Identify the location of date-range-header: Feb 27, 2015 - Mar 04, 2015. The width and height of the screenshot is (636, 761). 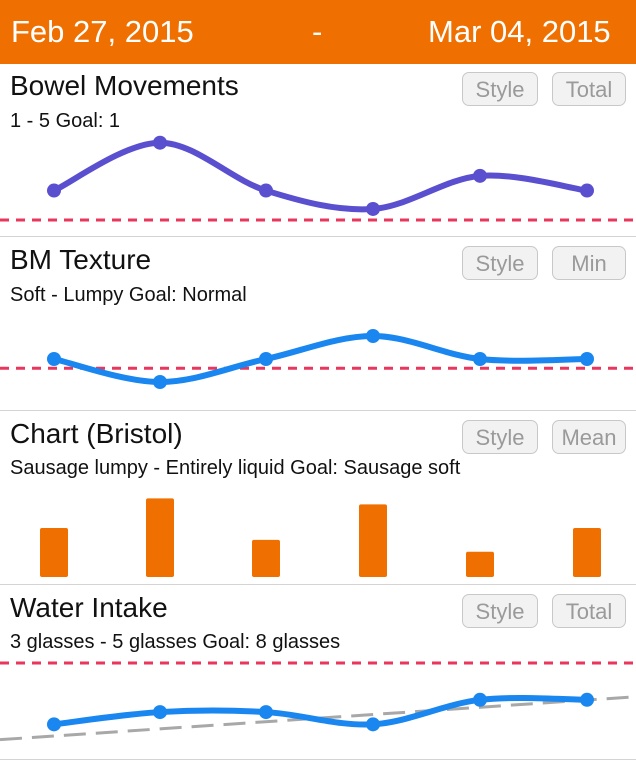
(318, 32).